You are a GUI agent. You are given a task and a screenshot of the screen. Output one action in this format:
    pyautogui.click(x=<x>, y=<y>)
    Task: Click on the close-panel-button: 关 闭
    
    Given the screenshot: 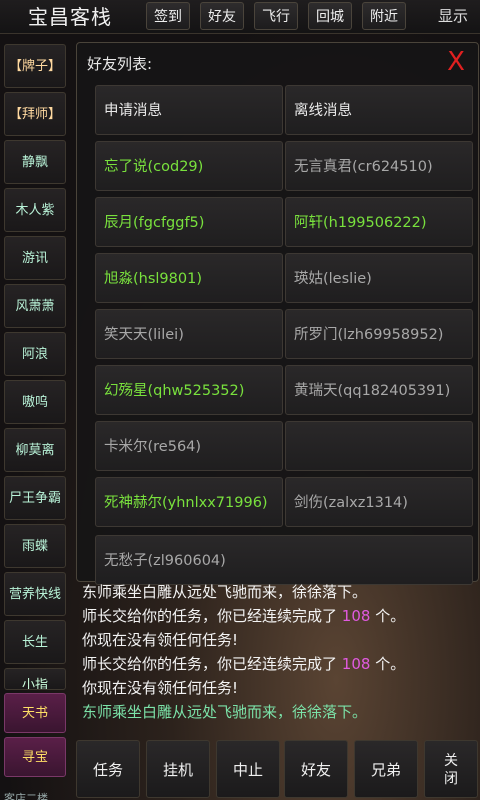 What is the action you would take?
    pyautogui.click(x=451, y=769)
    